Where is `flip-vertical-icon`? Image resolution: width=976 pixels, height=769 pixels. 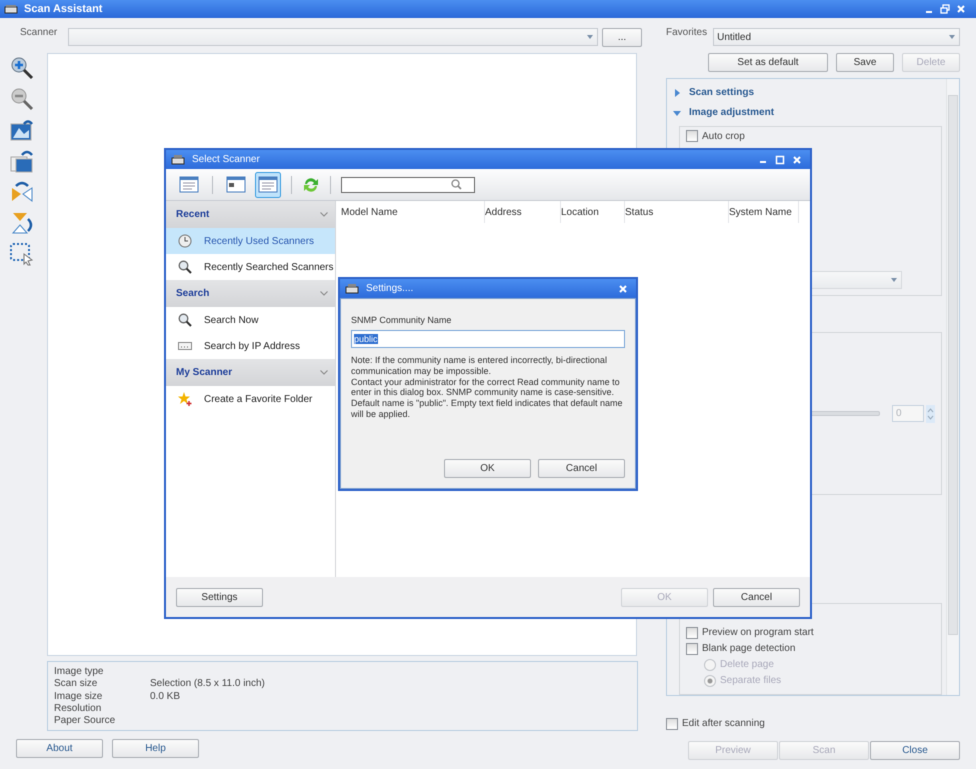 flip-vertical-icon is located at coordinates (22, 223).